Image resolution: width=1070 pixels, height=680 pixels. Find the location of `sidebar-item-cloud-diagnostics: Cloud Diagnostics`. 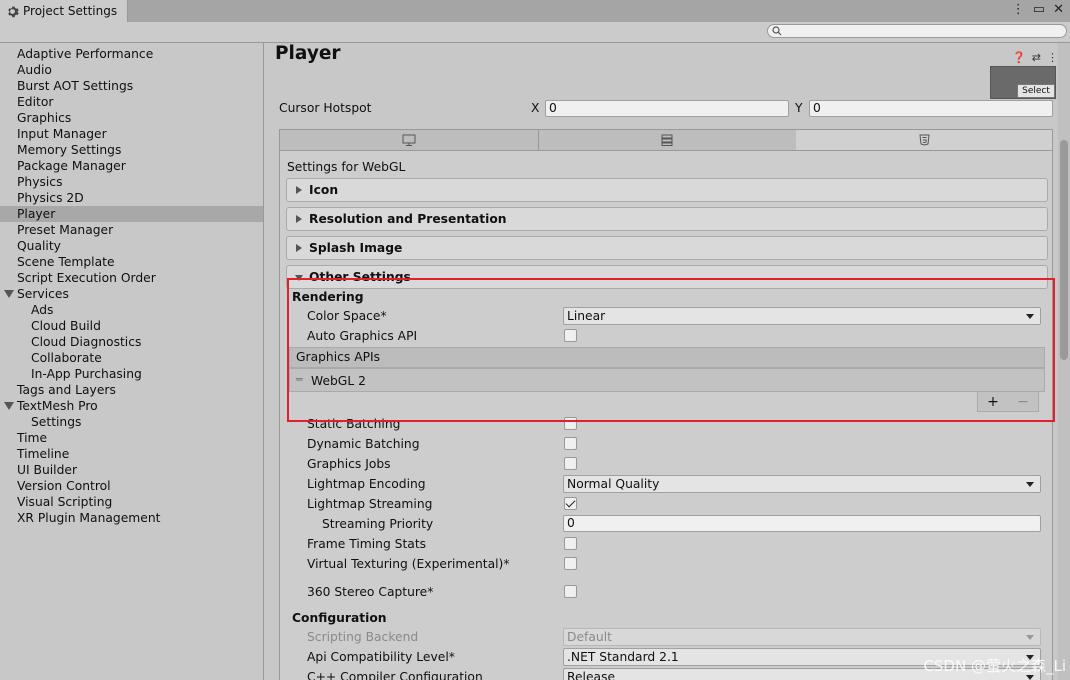

sidebar-item-cloud-diagnostics: Cloud Diagnostics is located at coordinates (131, 342).